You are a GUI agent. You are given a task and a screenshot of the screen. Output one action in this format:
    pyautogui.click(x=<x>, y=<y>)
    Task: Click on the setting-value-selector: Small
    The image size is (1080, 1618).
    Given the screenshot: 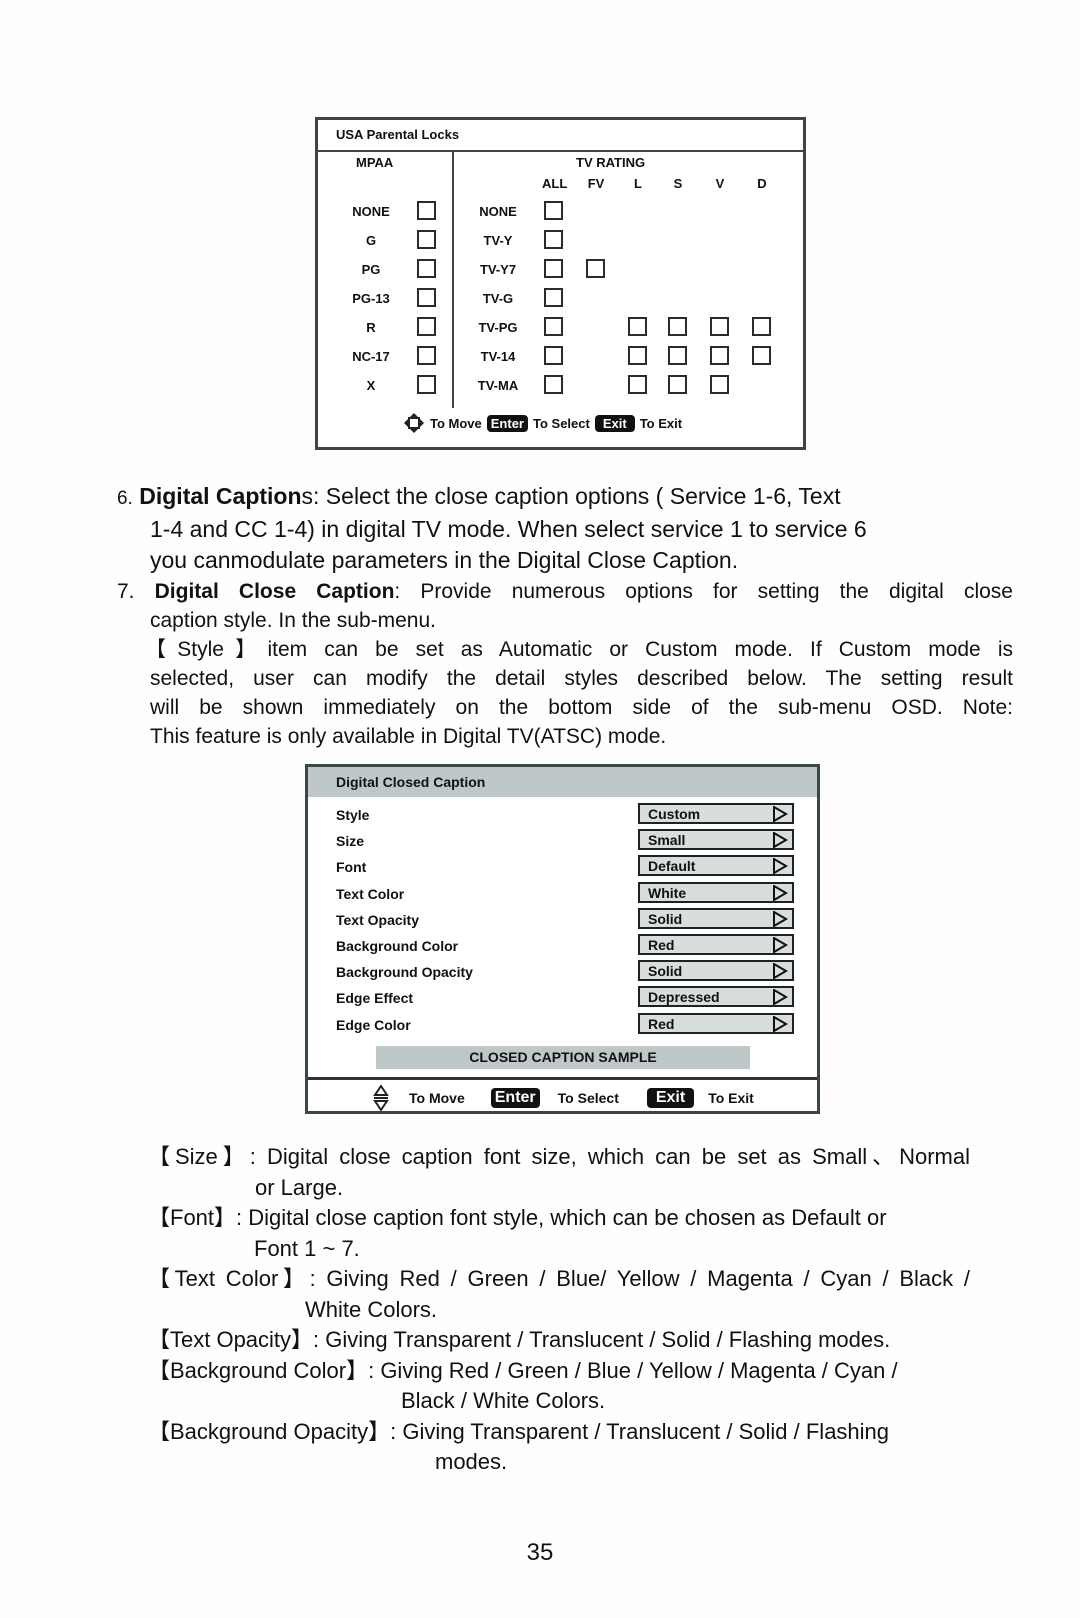 What is the action you would take?
    pyautogui.click(x=716, y=840)
    